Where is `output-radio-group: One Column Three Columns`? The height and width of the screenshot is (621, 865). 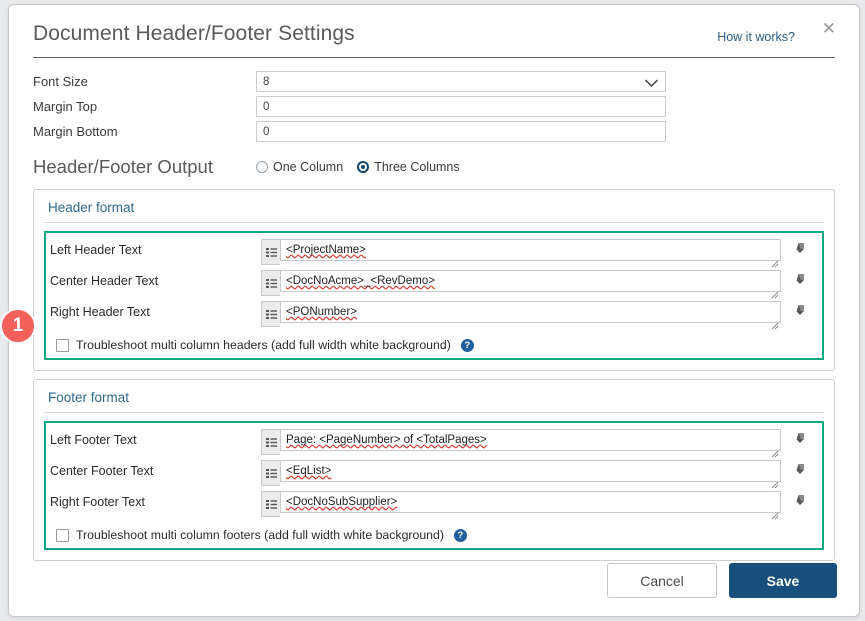
output-radio-group: One Column Three Columns is located at coordinates (358, 167).